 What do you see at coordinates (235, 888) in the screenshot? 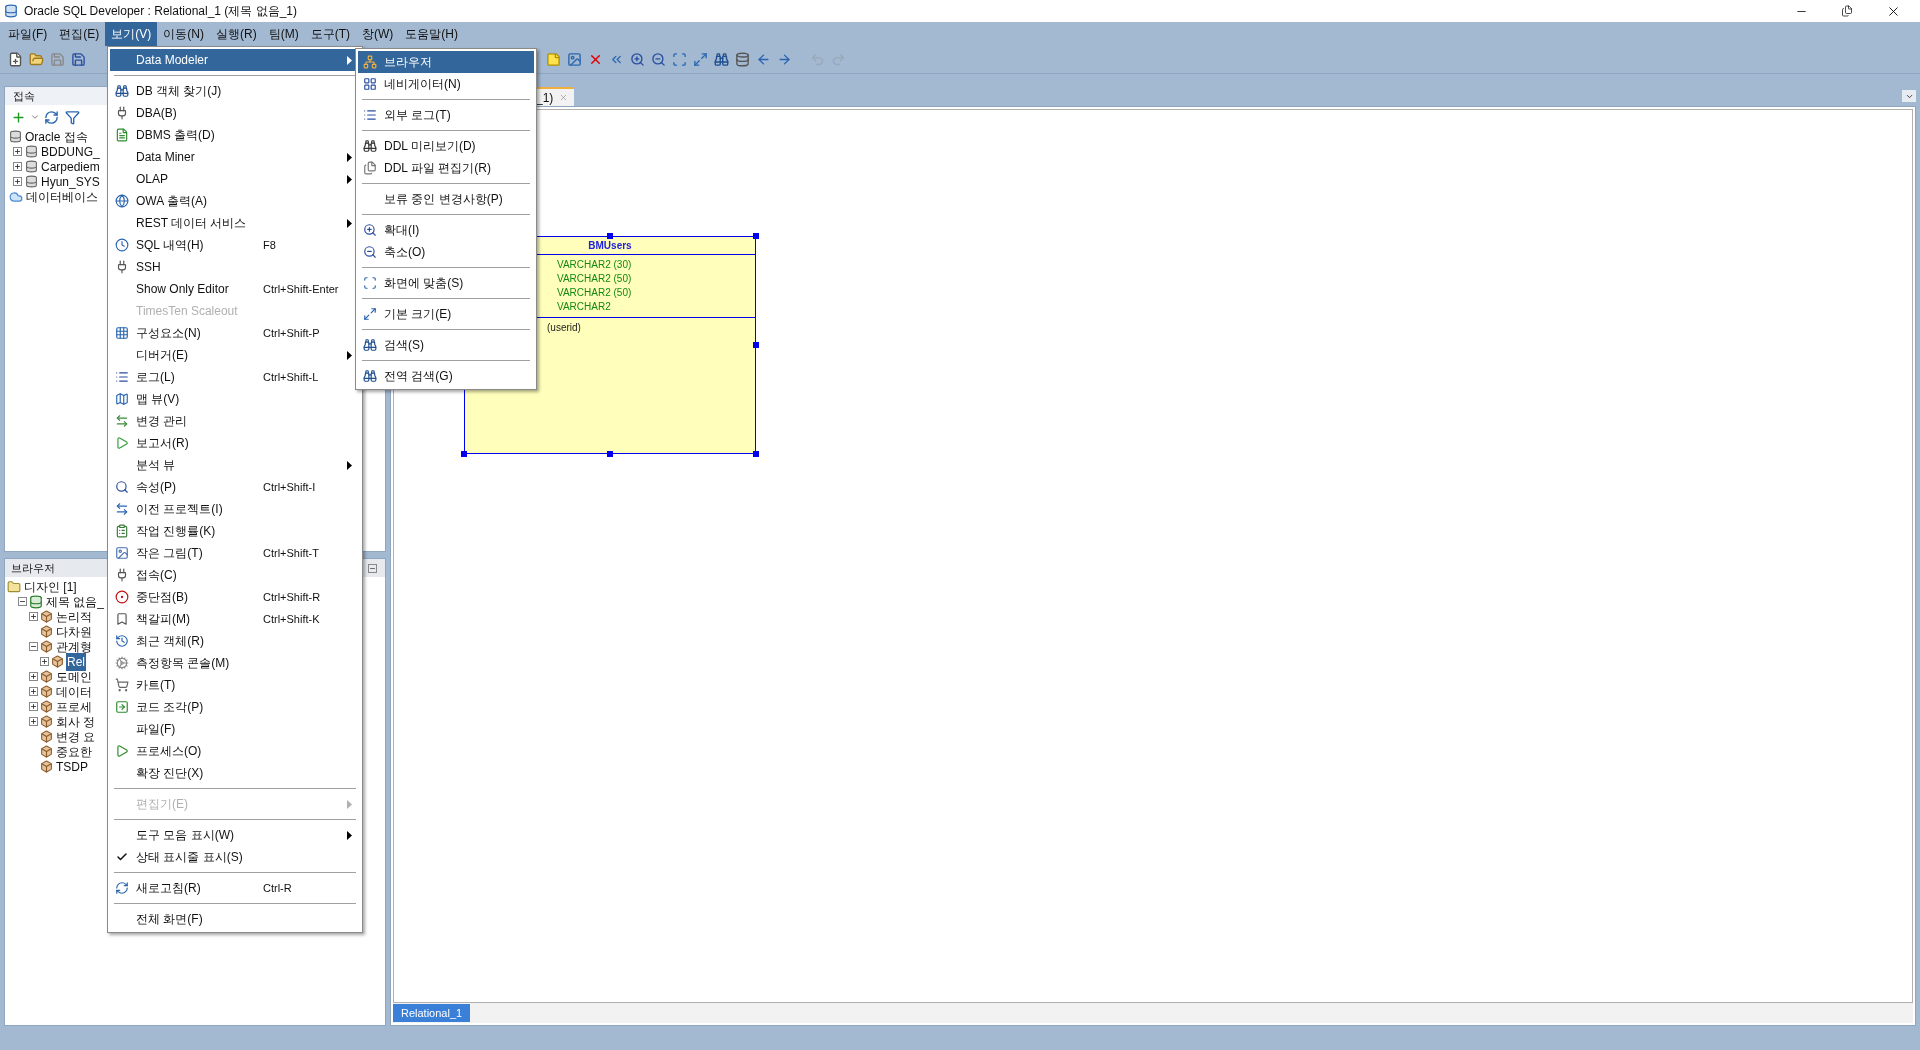
I see `menu-item: 새로고침(R) Ctrl-R` at bounding box center [235, 888].